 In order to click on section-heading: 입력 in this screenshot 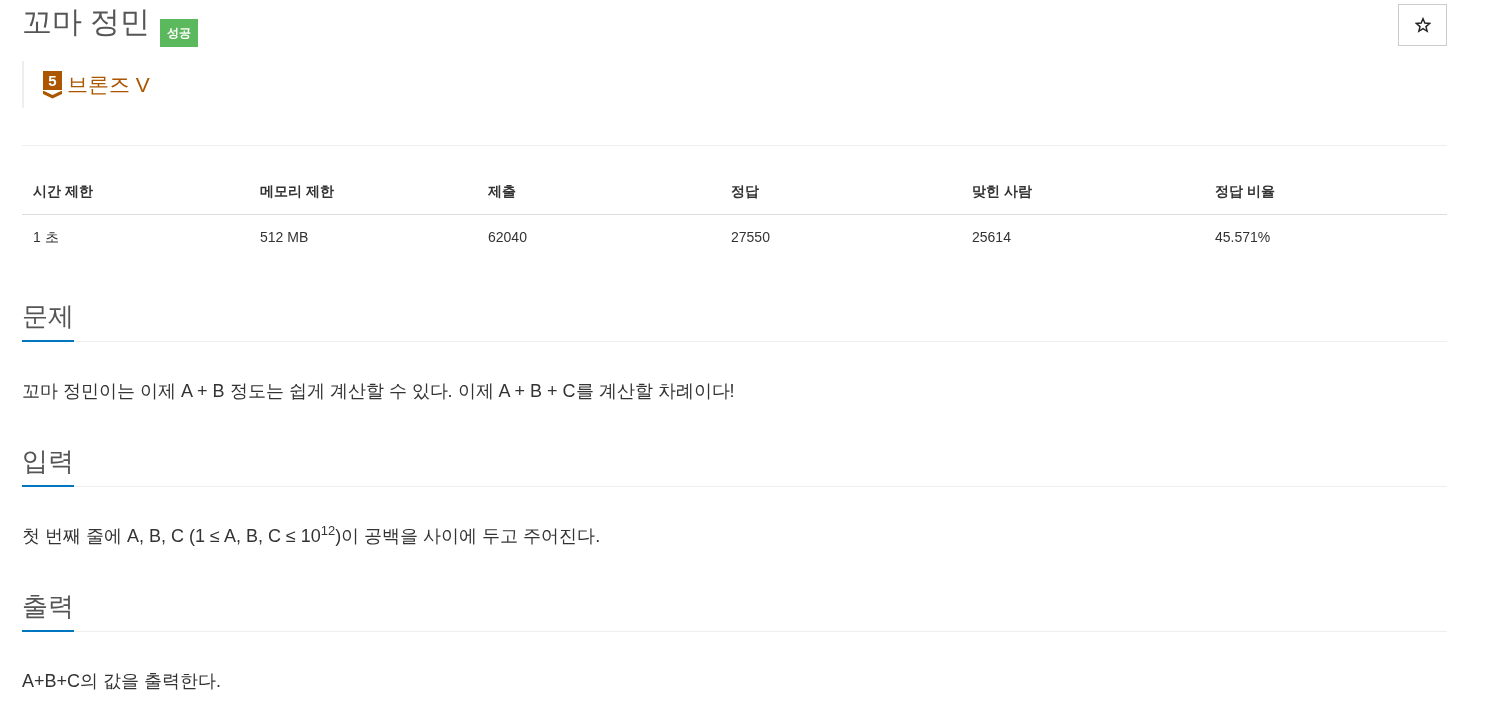, I will do `click(48, 465)`.